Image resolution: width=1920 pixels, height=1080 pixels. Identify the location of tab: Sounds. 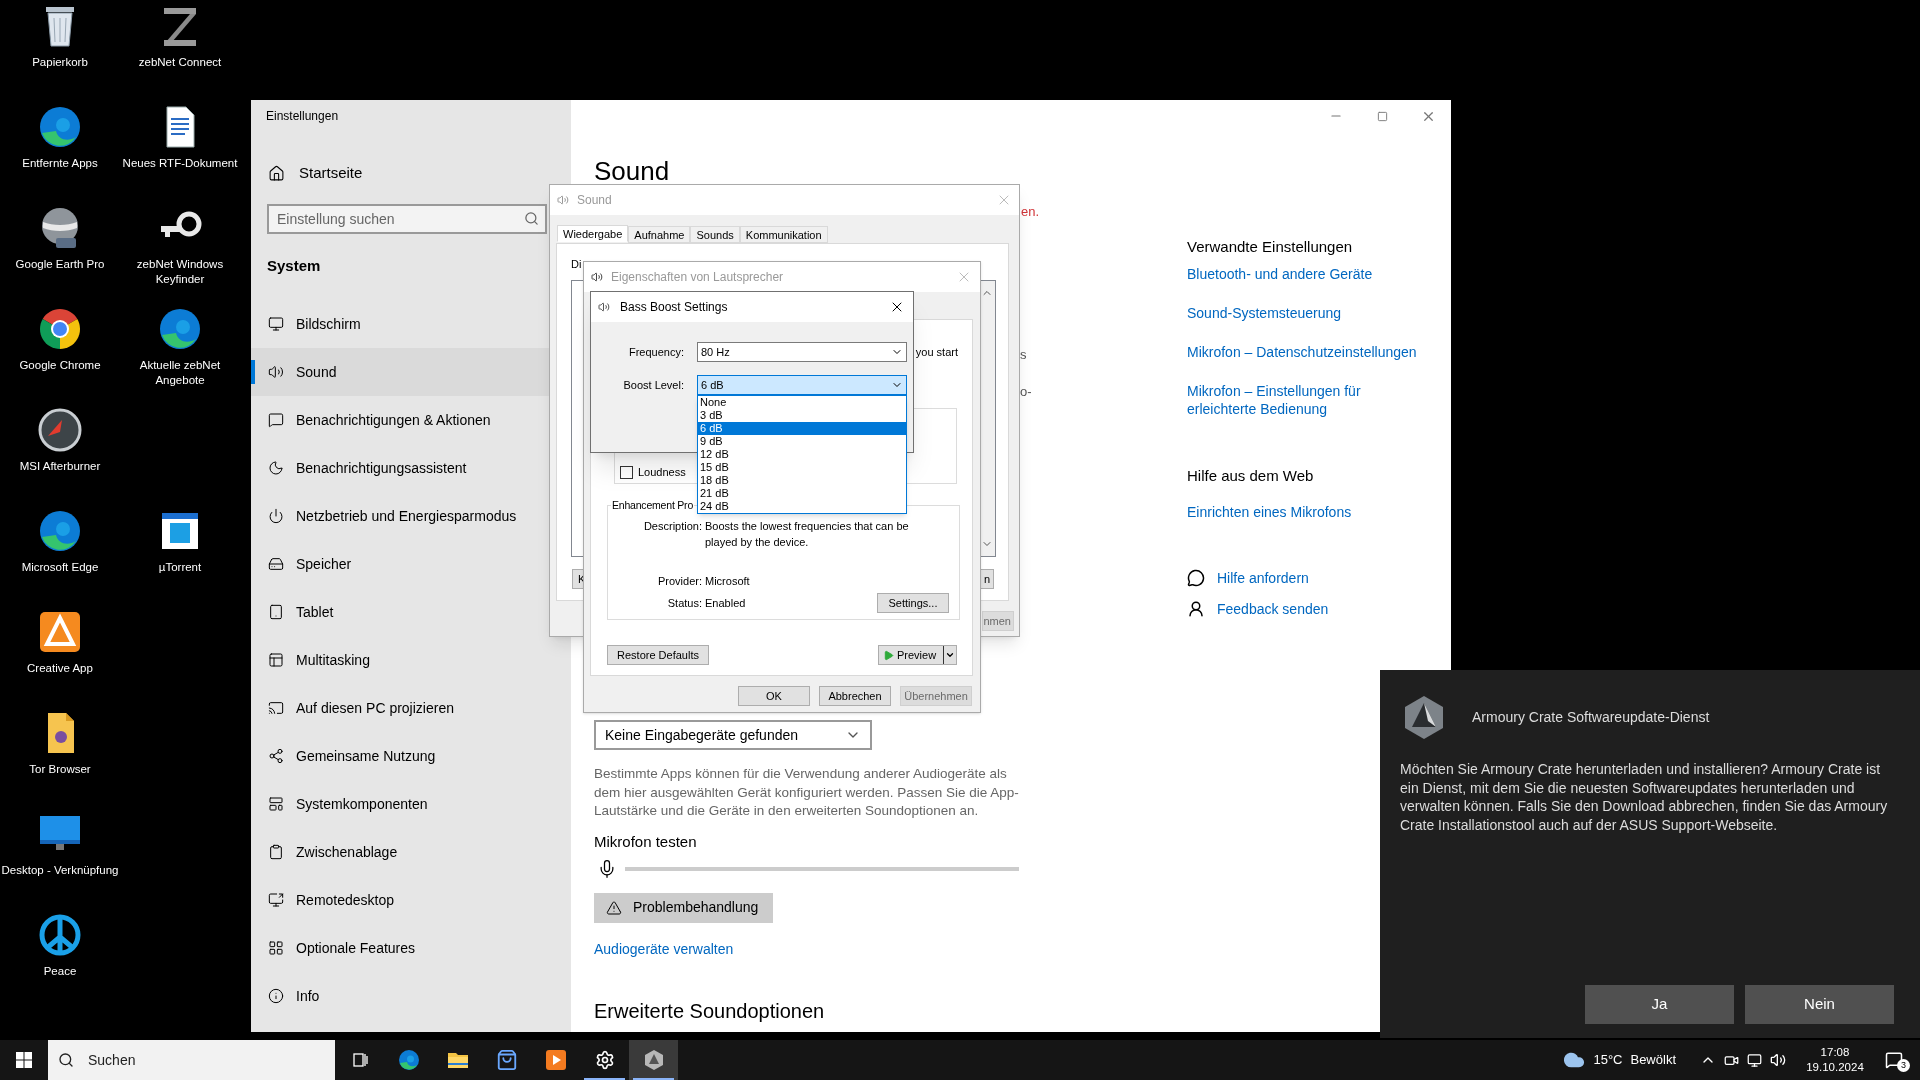
(715, 234).